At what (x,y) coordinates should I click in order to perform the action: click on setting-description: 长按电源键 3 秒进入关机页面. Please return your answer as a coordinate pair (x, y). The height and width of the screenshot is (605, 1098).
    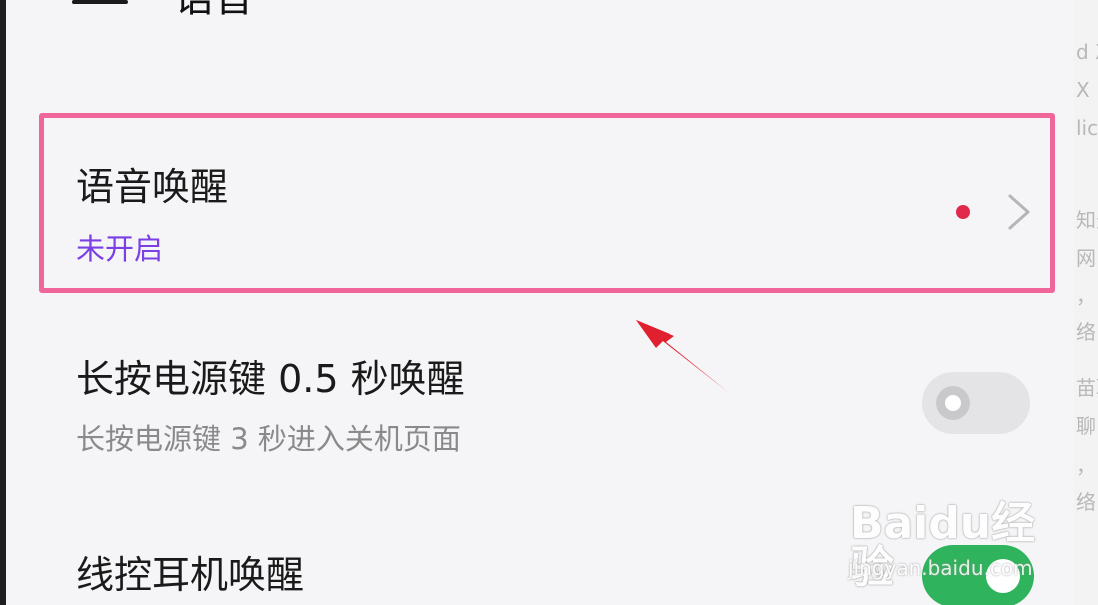
    Looking at the image, I should click on (268, 439).